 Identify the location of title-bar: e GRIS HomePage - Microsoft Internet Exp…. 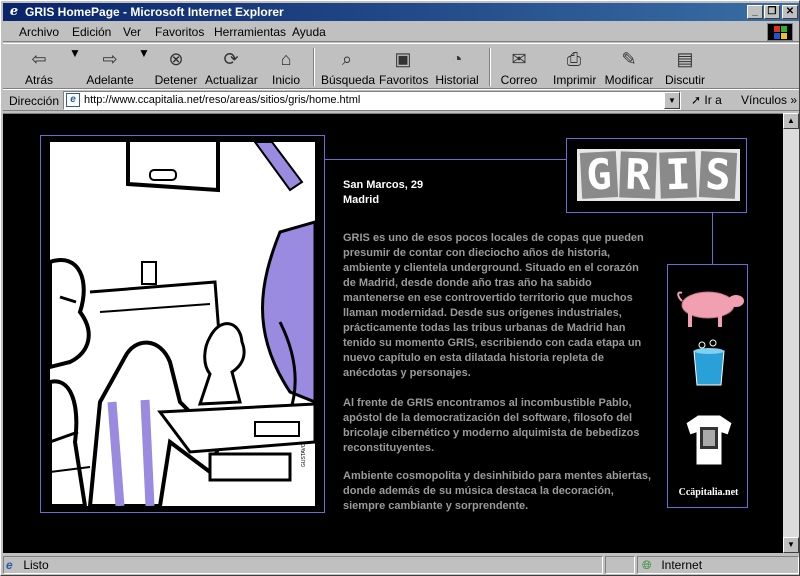
(401, 12).